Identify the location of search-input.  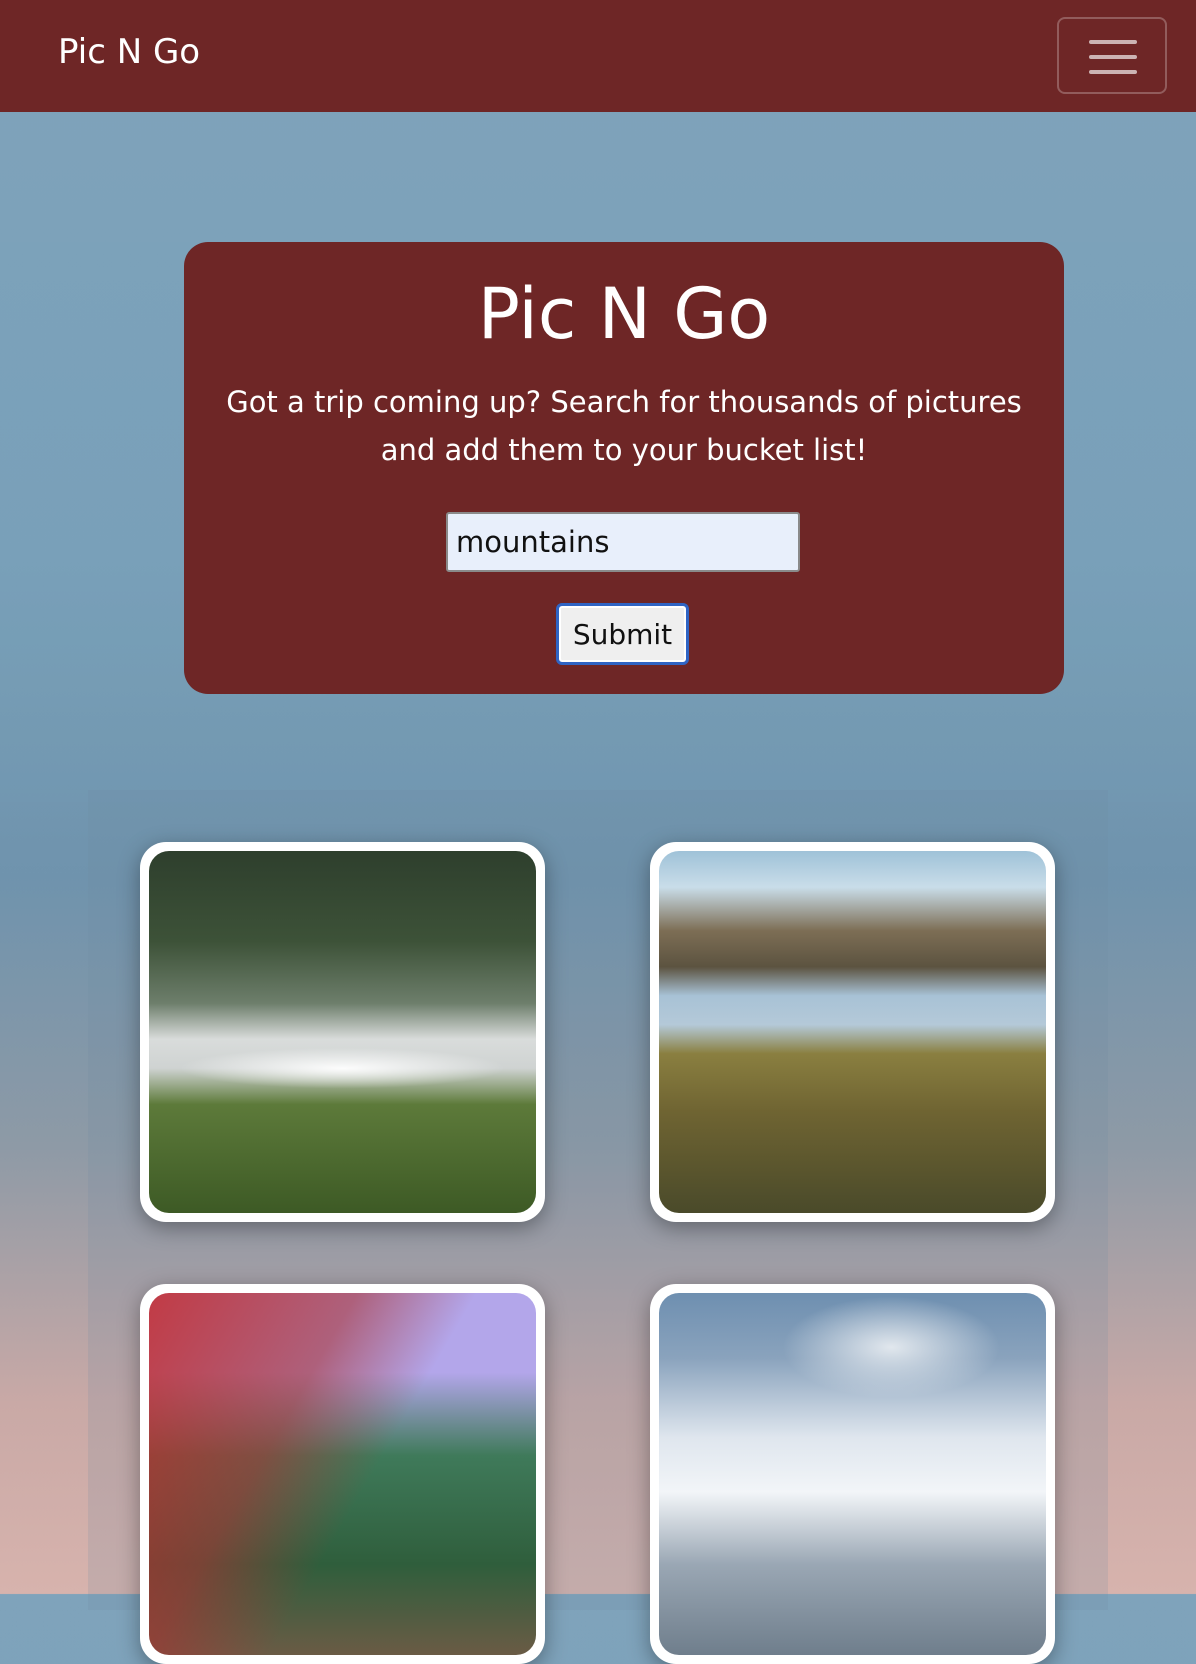
(623, 542).